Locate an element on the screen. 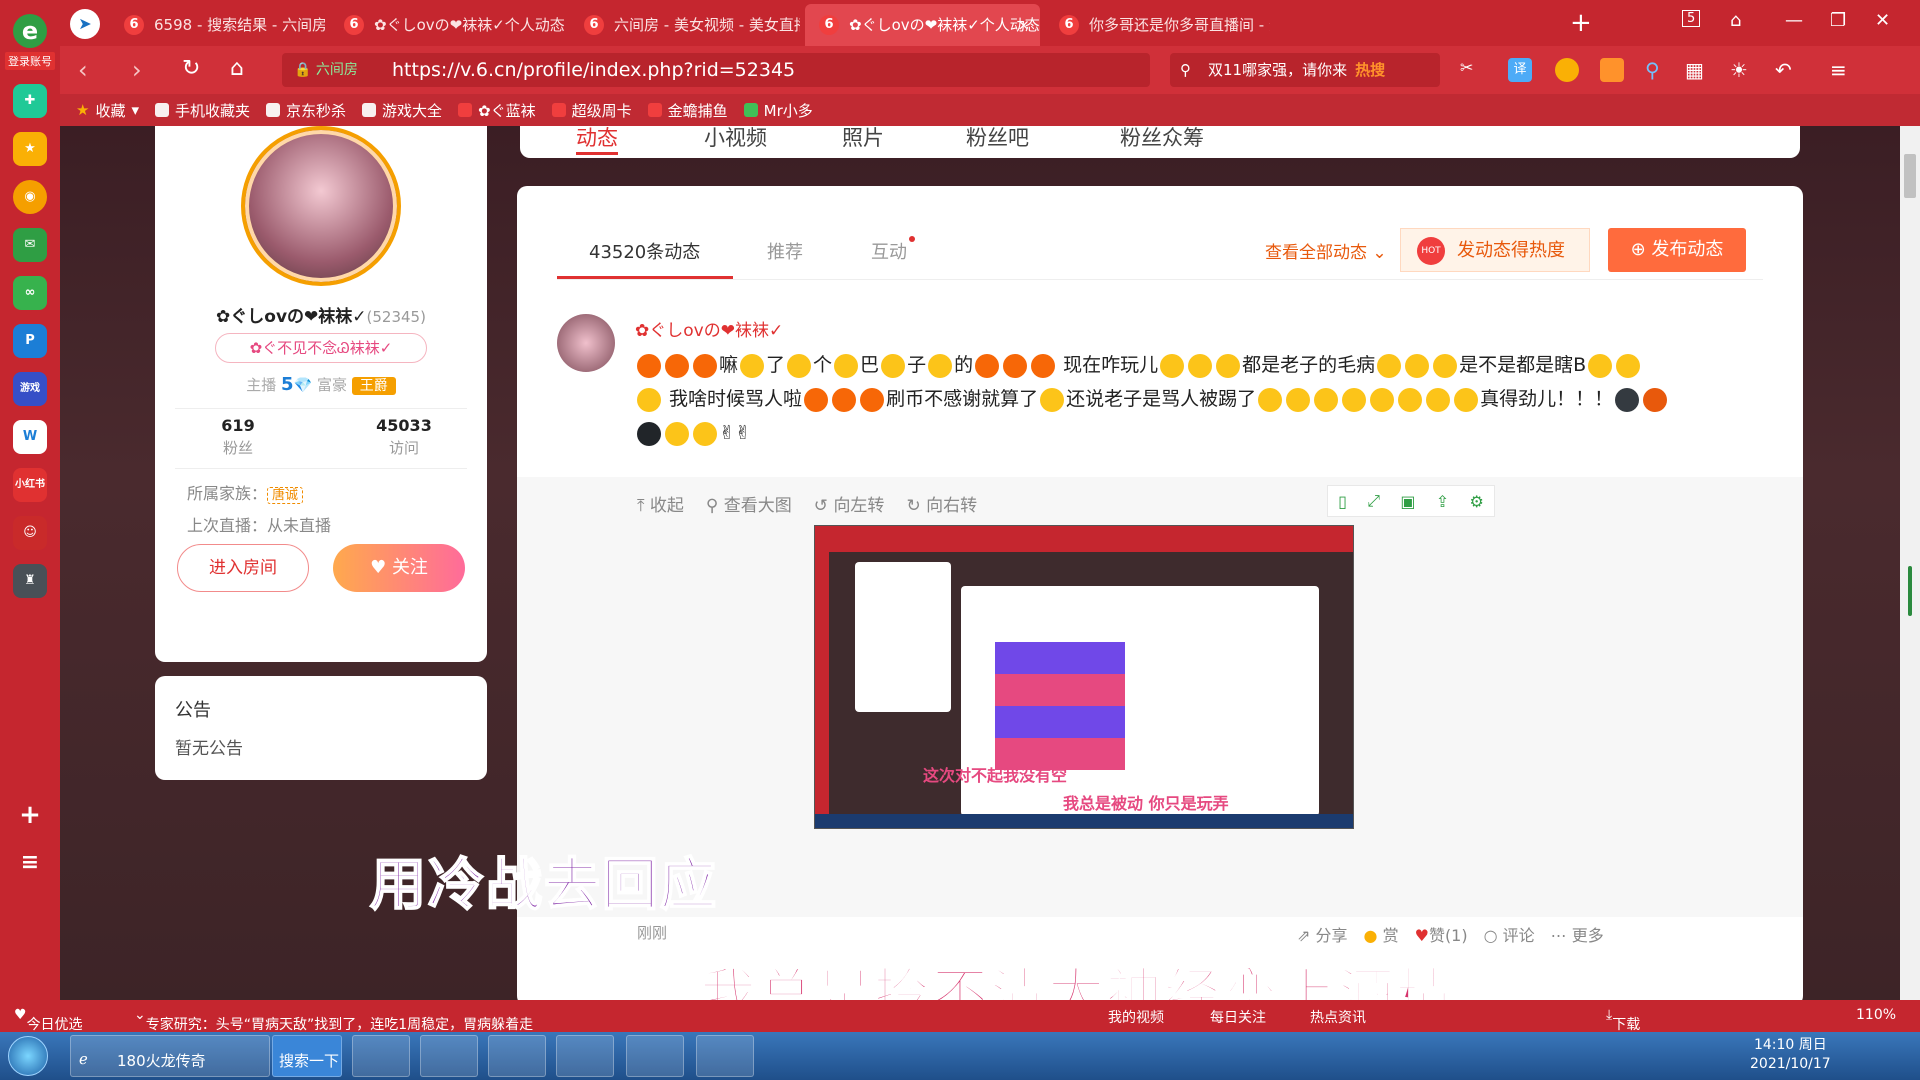  bookmark-item: Mr小多 is located at coordinates (778, 110).